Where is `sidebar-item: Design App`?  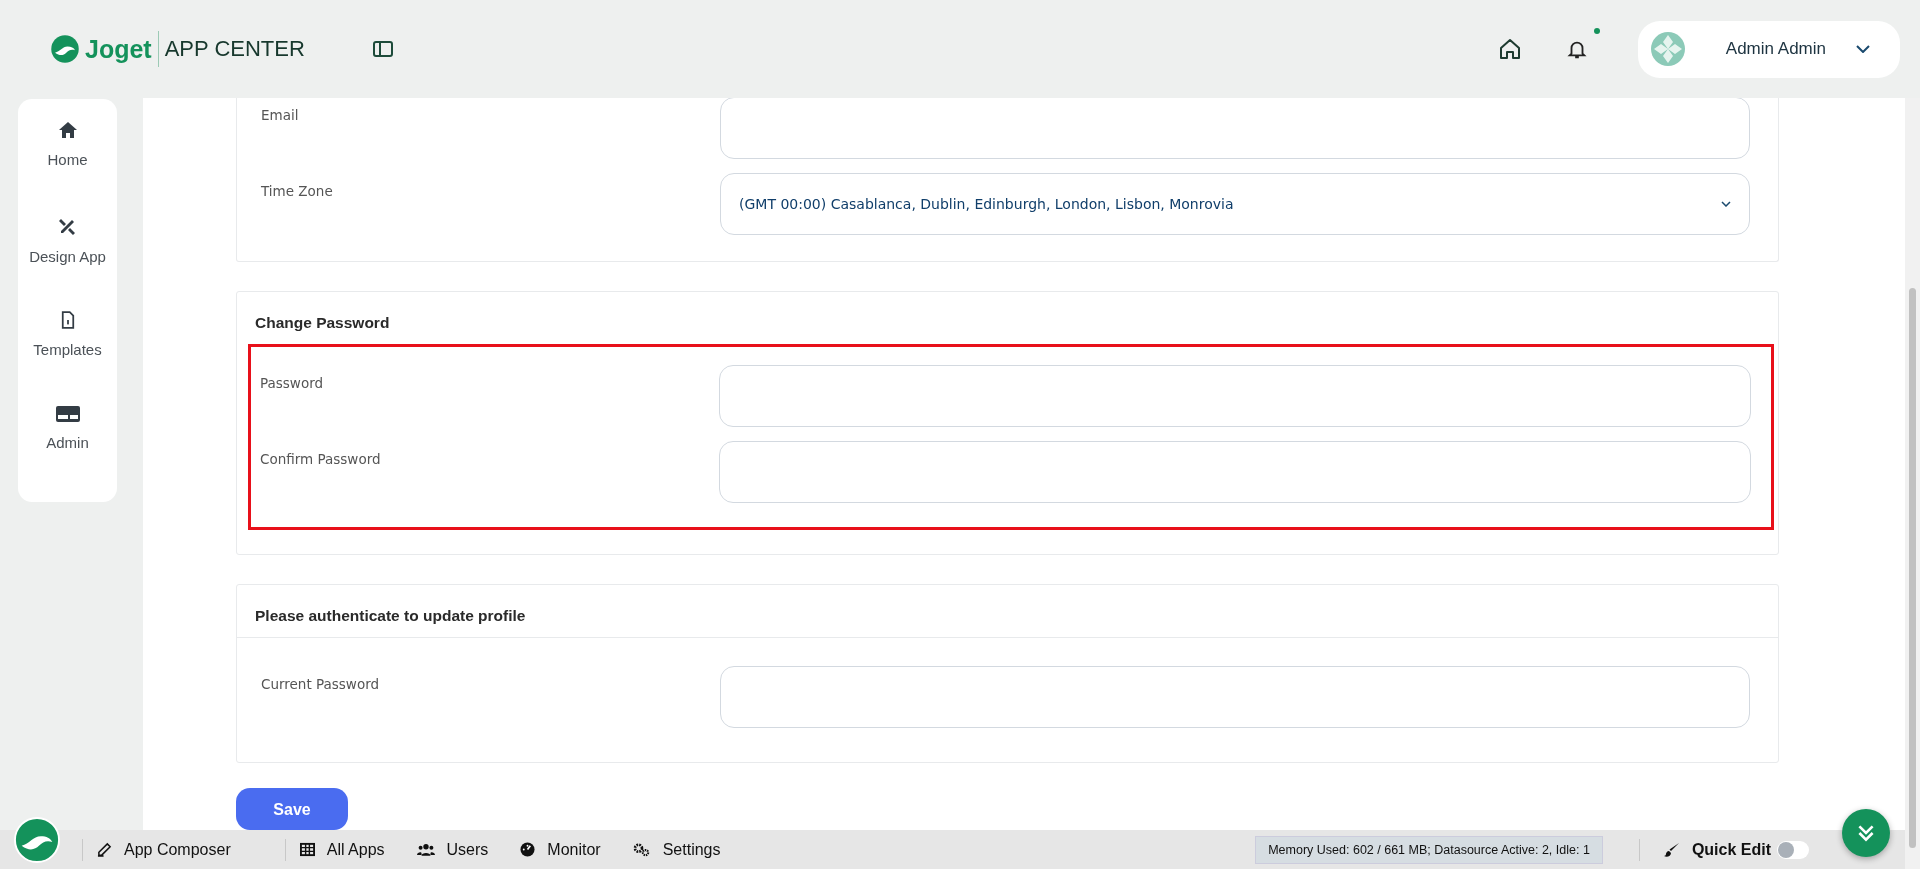 sidebar-item: Design App is located at coordinates (67, 263).